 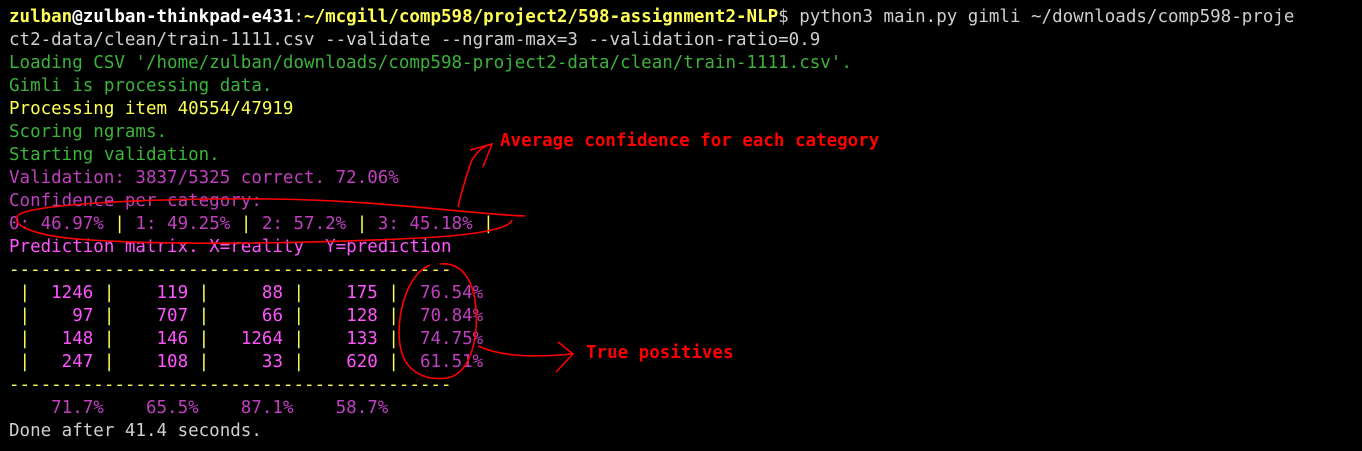 I want to click on column-percent: 65.5%, so click(x=162, y=408).